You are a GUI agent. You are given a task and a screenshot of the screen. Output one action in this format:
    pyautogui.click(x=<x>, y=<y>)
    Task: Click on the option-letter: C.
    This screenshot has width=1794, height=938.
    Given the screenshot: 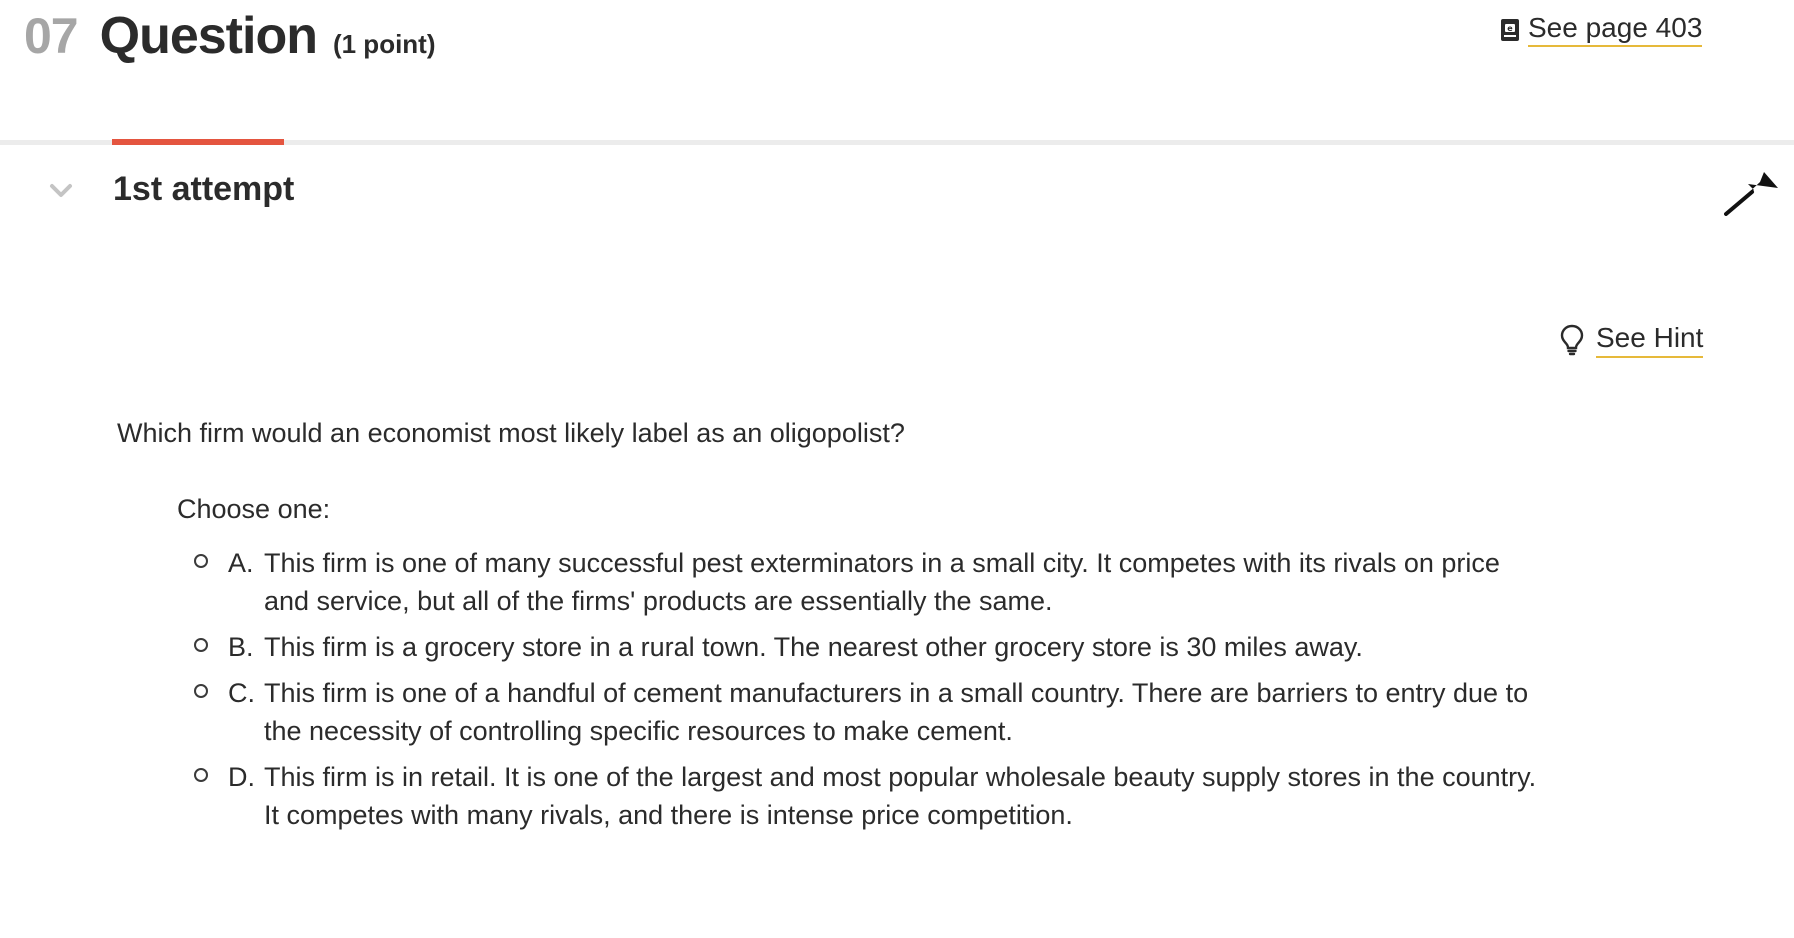 What is the action you would take?
    pyautogui.click(x=241, y=693)
    